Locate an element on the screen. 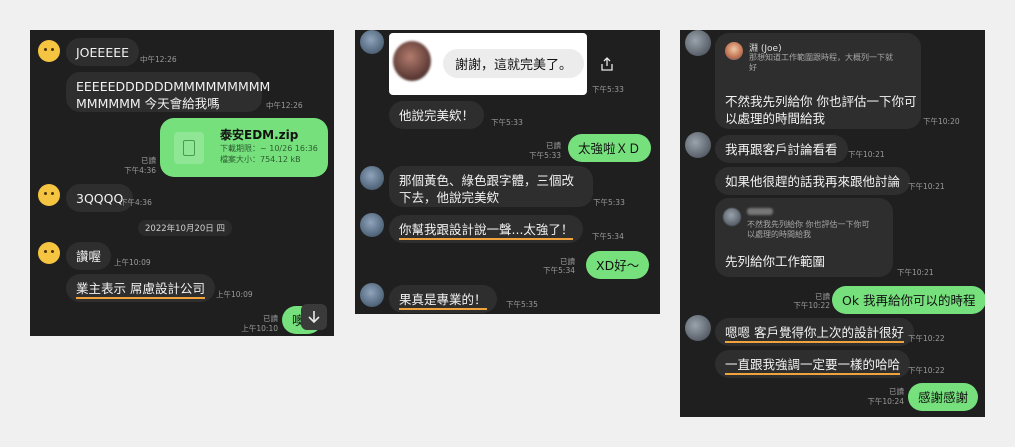 The image size is (1015, 447). message-bubble: 太強啦ＸＤ is located at coordinates (609, 148).